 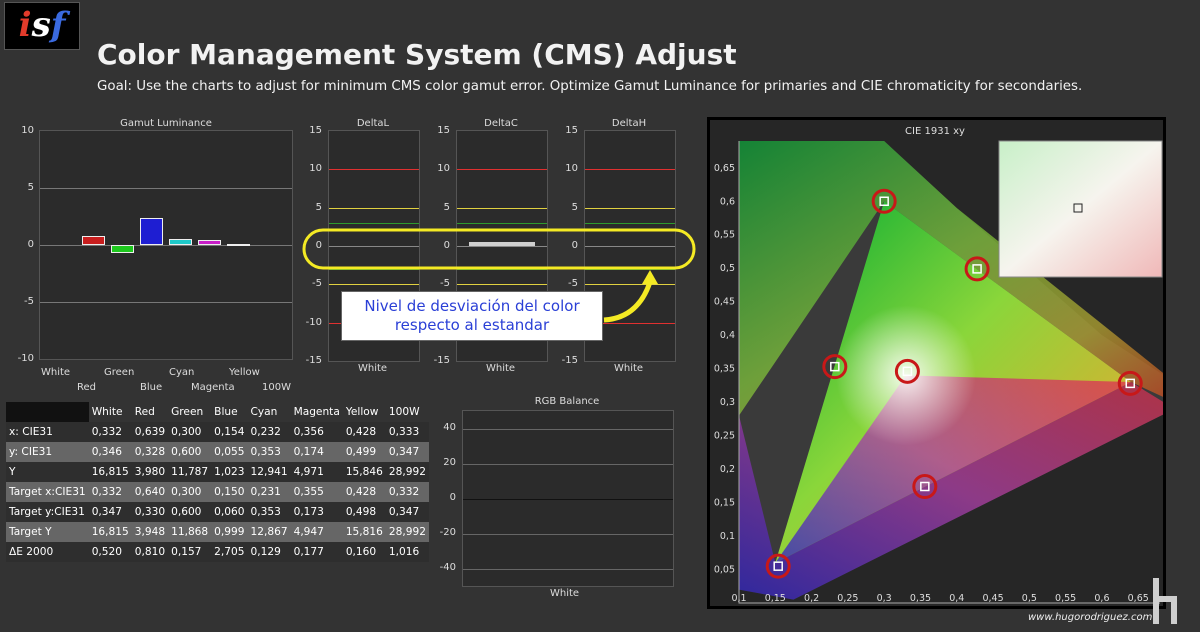 I want to click on annotation-line: respecto al estandar, so click(x=472, y=325).